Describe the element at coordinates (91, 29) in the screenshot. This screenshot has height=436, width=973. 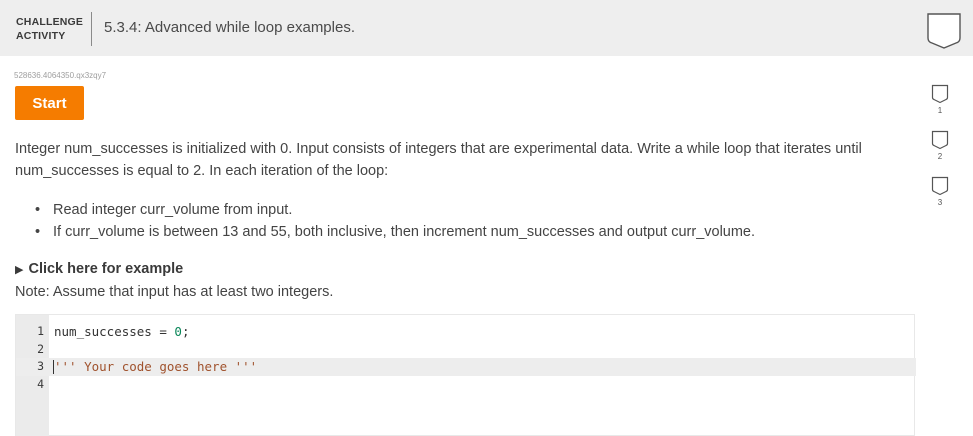
I see `header-divider` at that location.